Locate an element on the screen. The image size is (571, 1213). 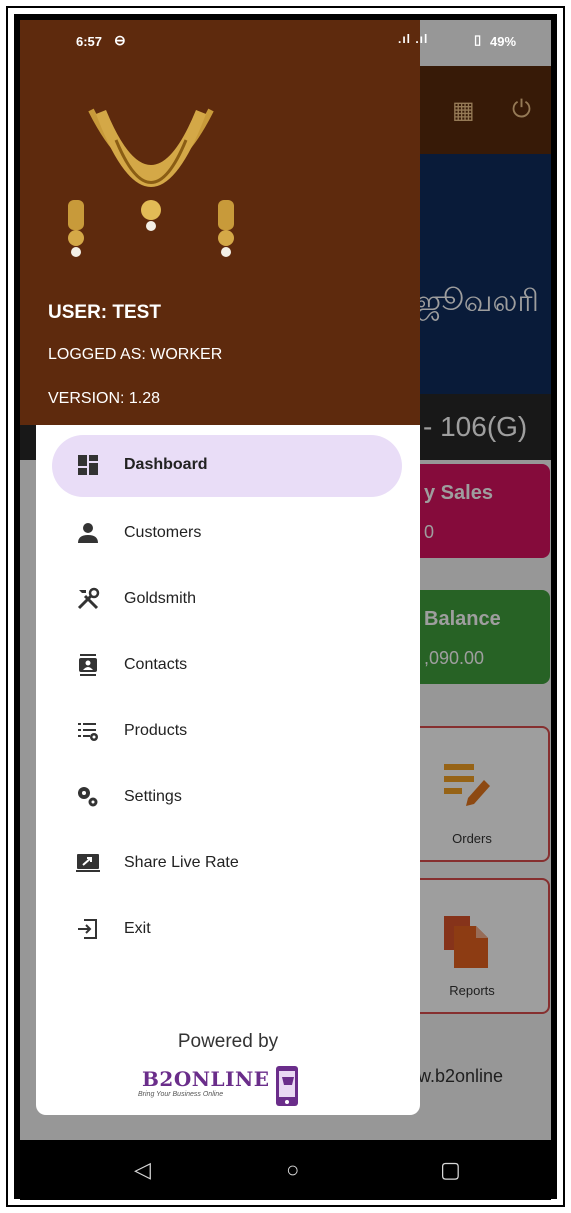
battery-percent: 49% is located at coordinates (503, 41).